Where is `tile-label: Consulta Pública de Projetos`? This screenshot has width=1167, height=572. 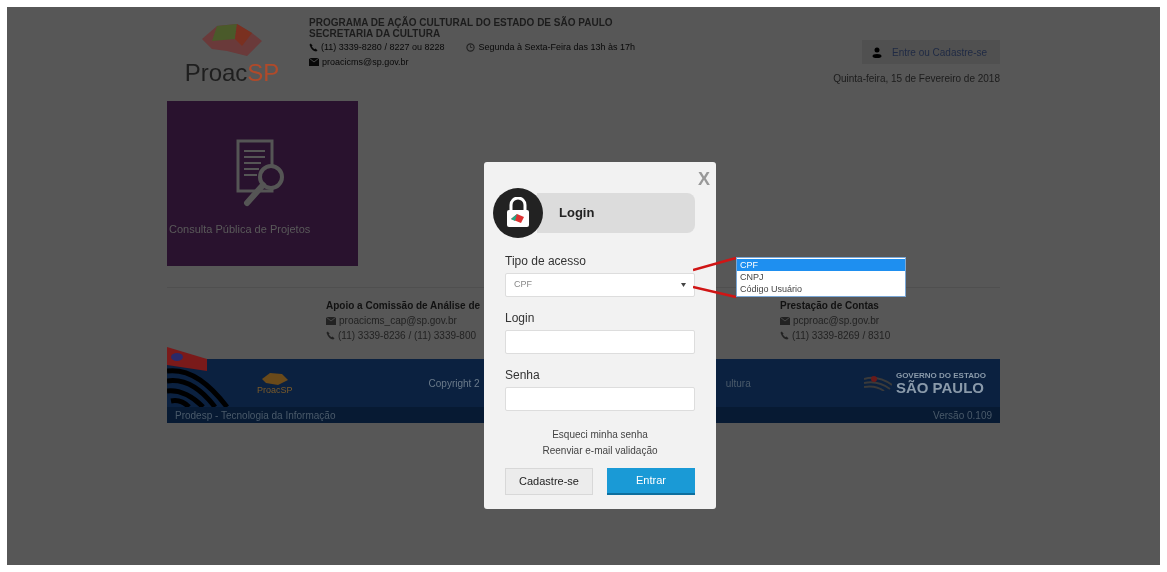
tile-label: Consulta Pública de Projetos is located at coordinates (240, 229).